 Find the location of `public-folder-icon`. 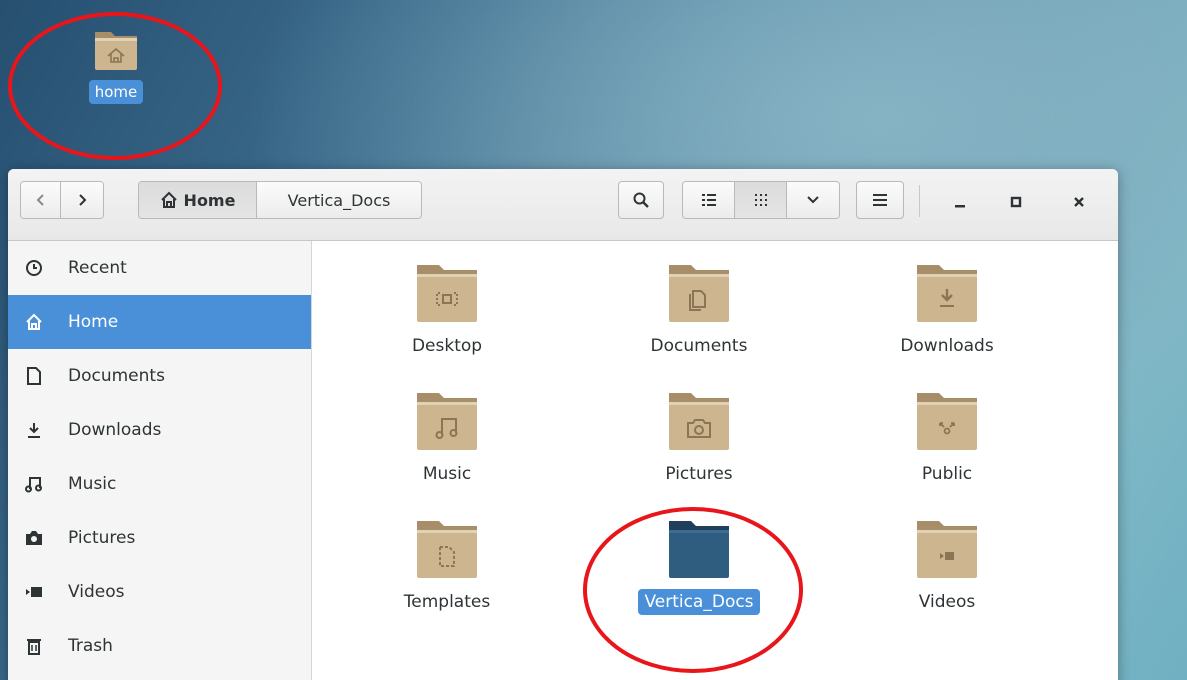

public-folder-icon is located at coordinates (947, 421).